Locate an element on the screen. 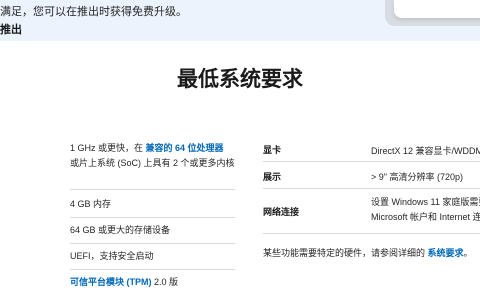 The height and width of the screenshot is (293, 480). display-value: > 9" 高清分辨率 (720p) is located at coordinates (417, 177).